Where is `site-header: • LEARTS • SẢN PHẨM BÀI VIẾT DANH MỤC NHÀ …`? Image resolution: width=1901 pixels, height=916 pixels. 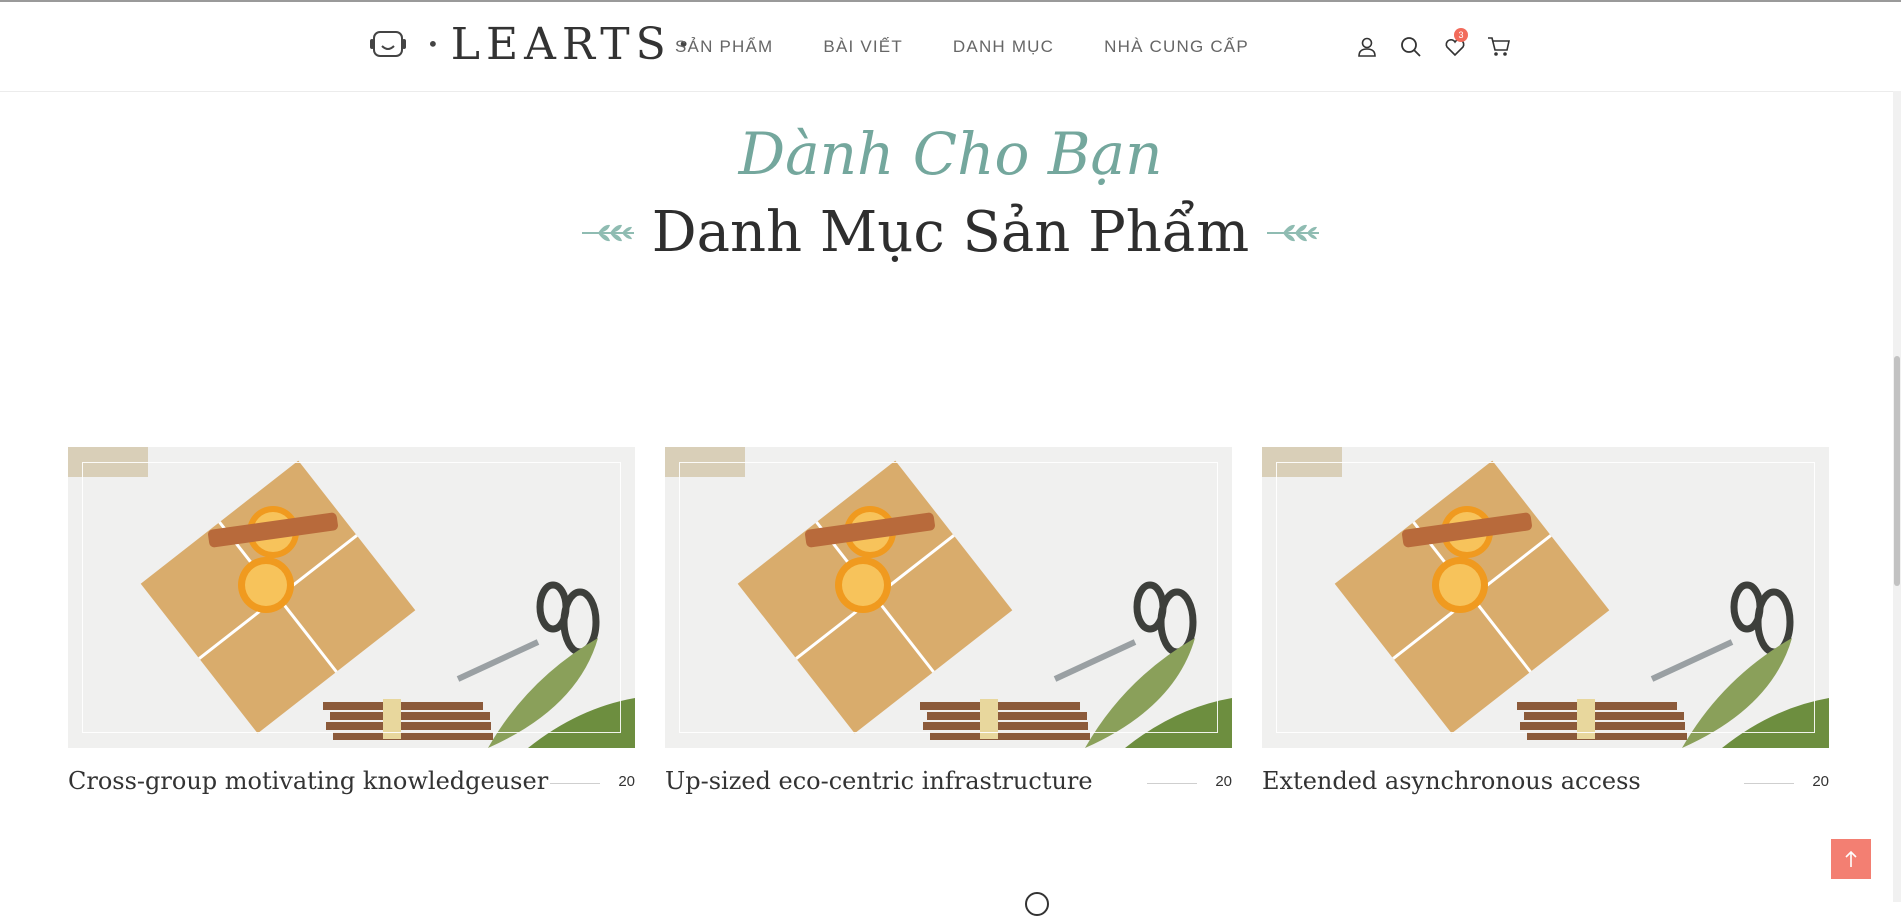
site-header: • LEARTS • SẢN PHẨM BÀI VIẾT DANH MỤC NHÀ … is located at coordinates (950, 47).